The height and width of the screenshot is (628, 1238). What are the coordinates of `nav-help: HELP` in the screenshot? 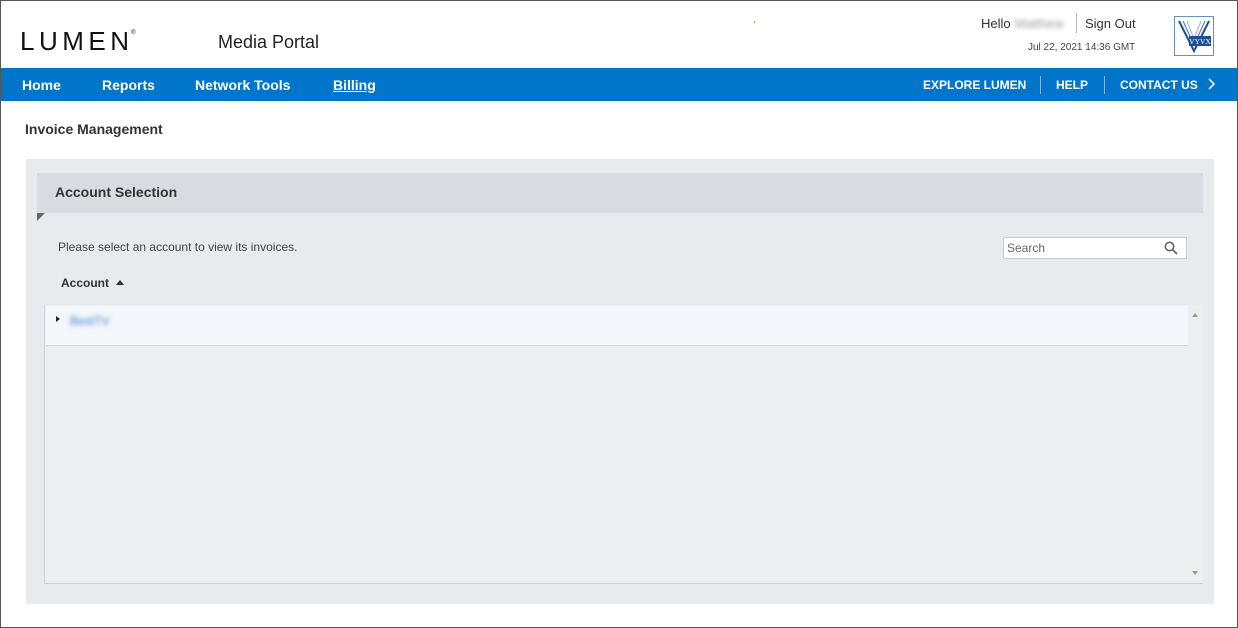 It's located at (1072, 85).